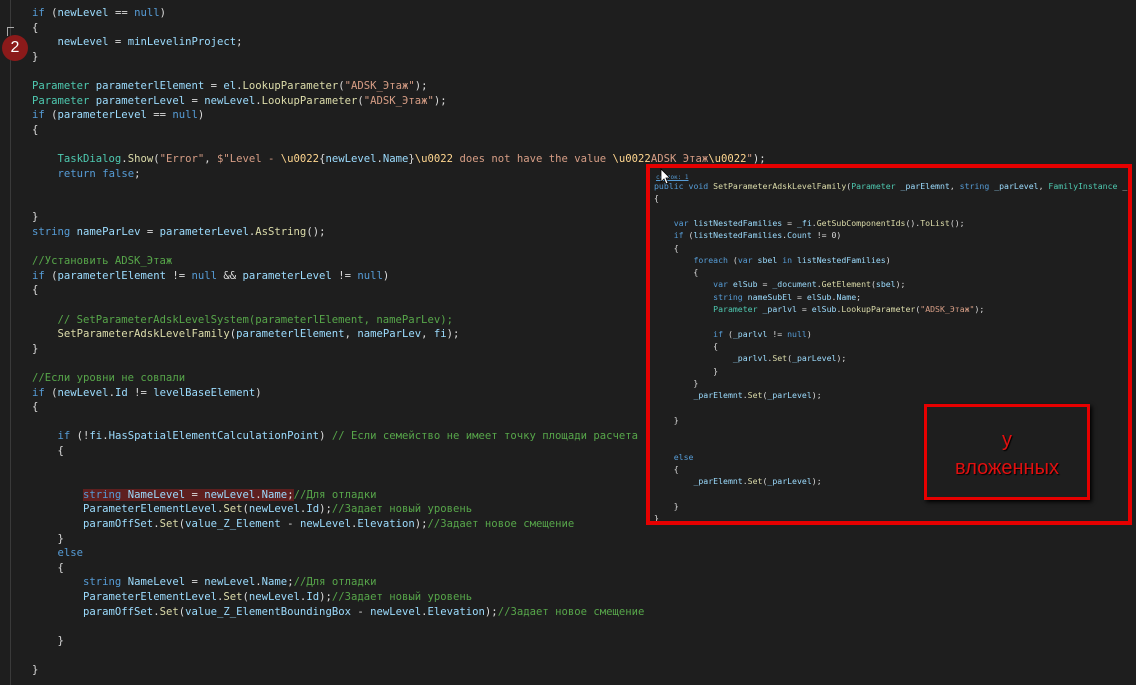 The height and width of the screenshot is (685, 1136). I want to click on code-token: ==, so click(121, 13).